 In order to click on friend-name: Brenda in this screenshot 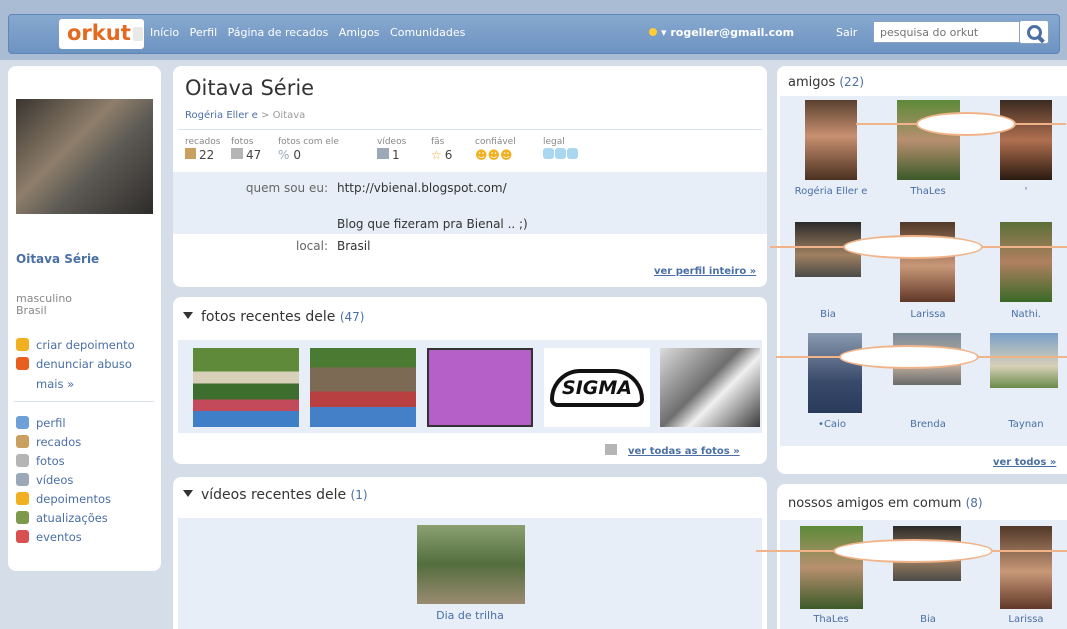, I will do `click(928, 424)`.